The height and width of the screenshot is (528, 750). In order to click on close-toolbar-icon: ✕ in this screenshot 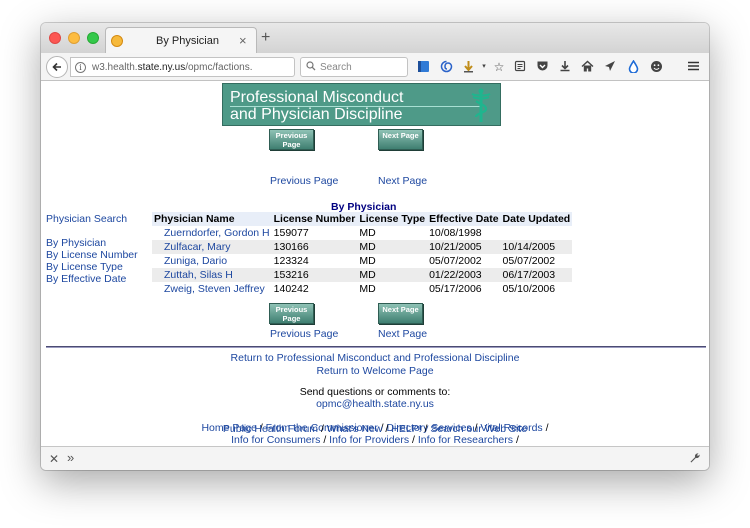, I will do `click(54, 459)`.